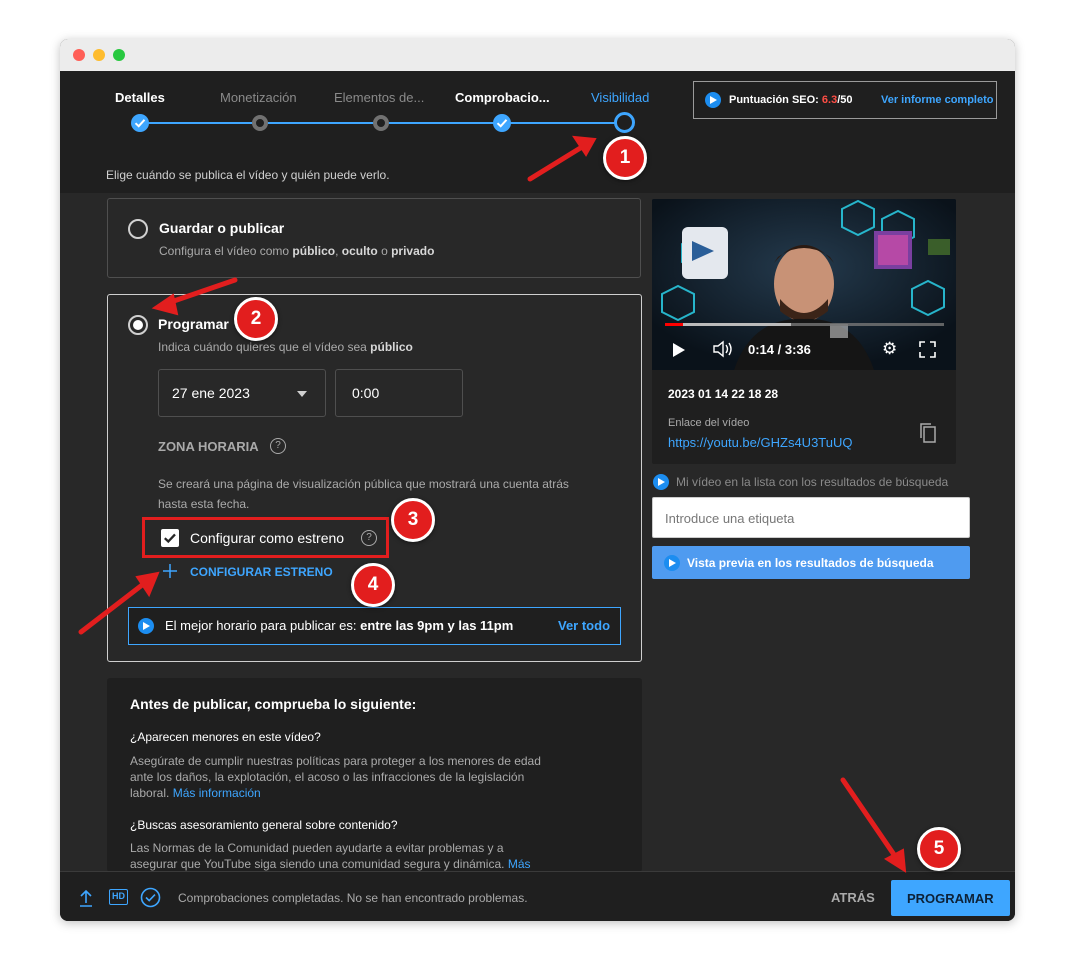 This screenshot has height=960, width=1074. I want to click on annotation-arrow-2-head, so click(165, 304).